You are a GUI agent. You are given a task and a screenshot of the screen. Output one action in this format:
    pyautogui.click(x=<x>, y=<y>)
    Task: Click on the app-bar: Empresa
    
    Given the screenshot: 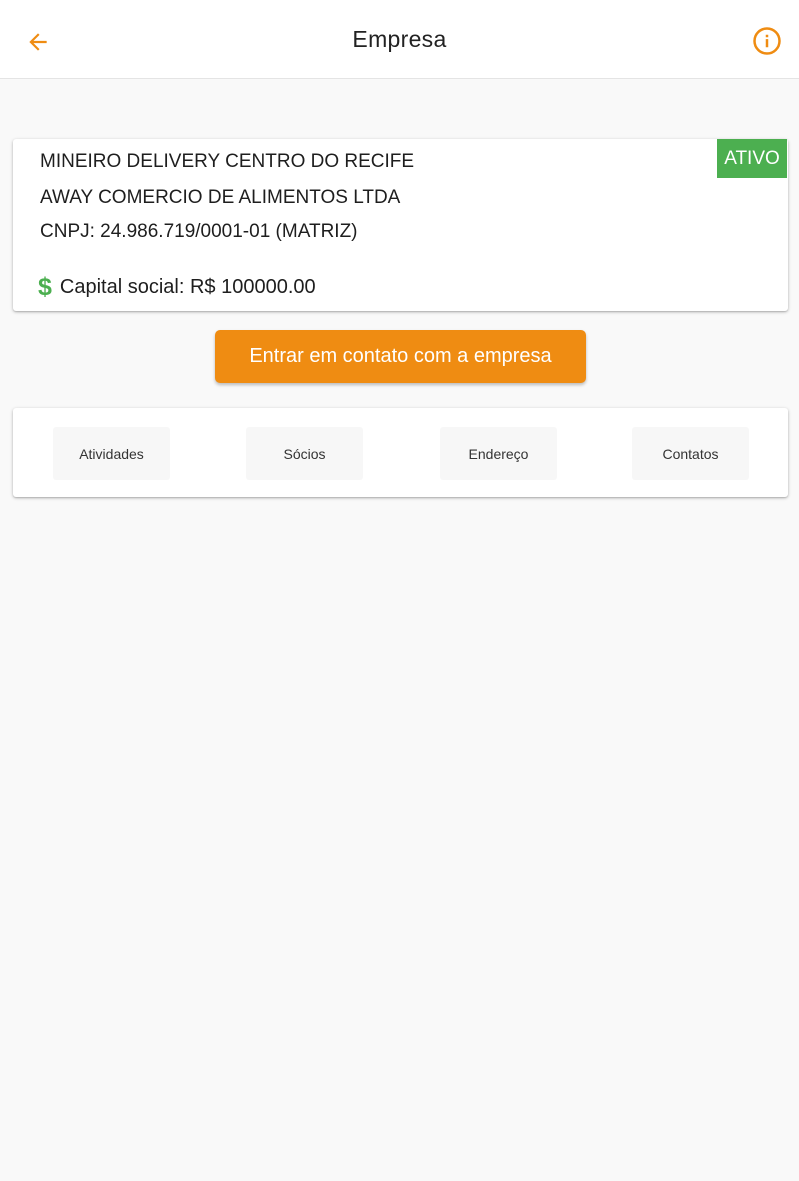 What is the action you would take?
    pyautogui.click(x=399, y=39)
    